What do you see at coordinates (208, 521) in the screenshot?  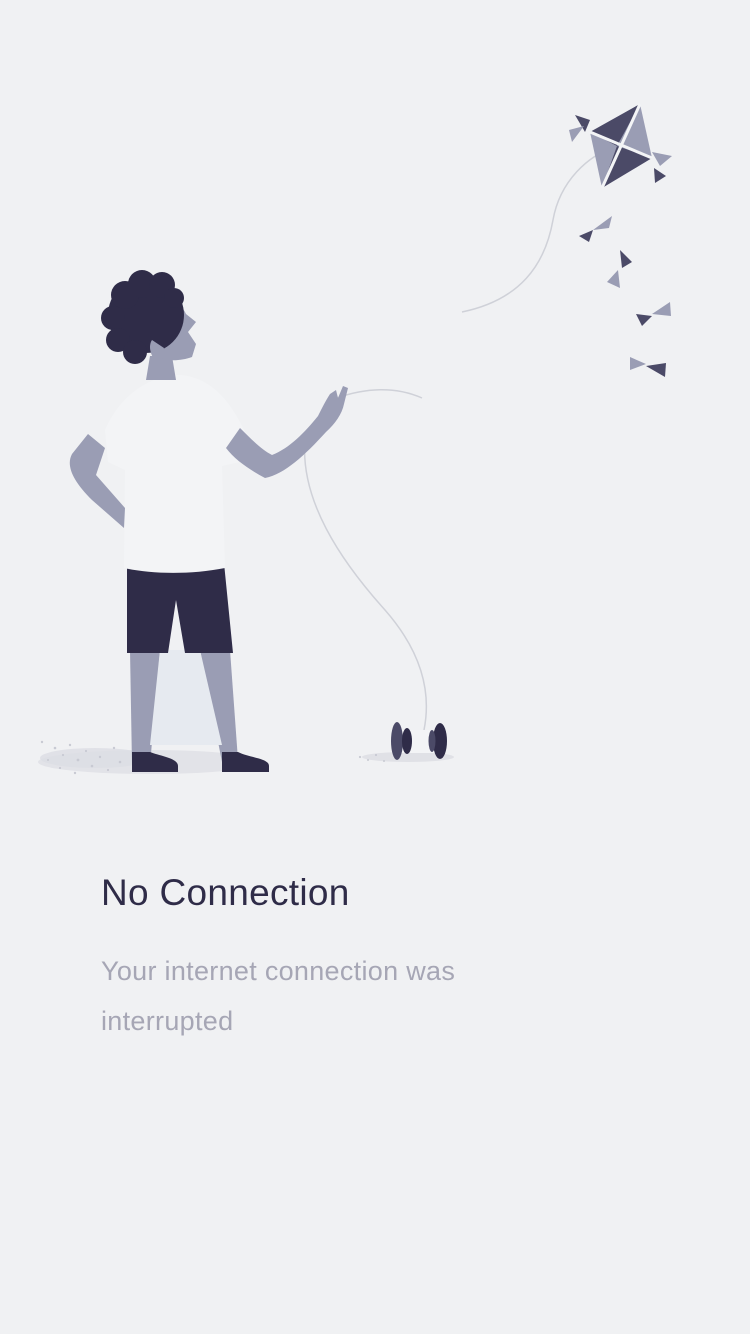 I see `person-figure` at bounding box center [208, 521].